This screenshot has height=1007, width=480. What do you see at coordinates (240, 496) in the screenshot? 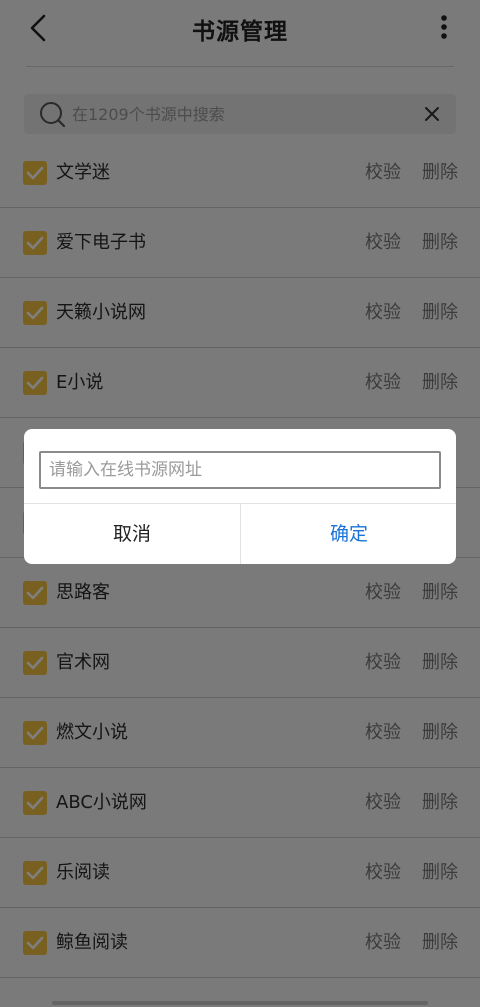
I see `add-source-dialog: 取消 确定` at bounding box center [240, 496].